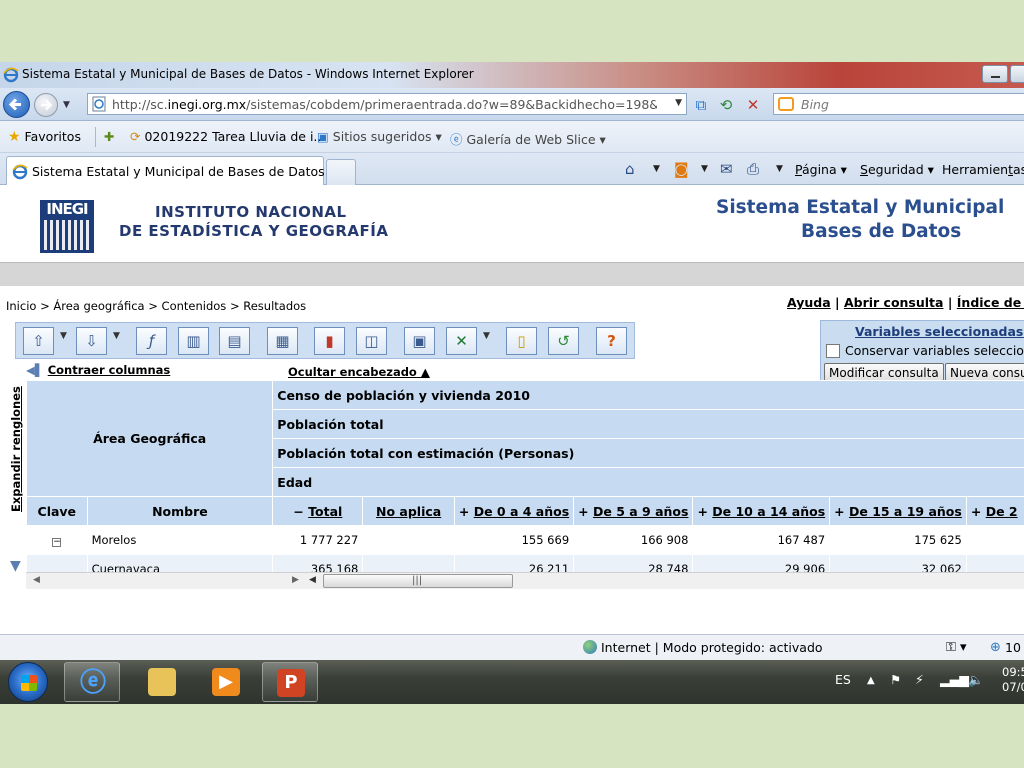 The image size is (1024, 768). I want to click on forward-button, so click(46, 105).